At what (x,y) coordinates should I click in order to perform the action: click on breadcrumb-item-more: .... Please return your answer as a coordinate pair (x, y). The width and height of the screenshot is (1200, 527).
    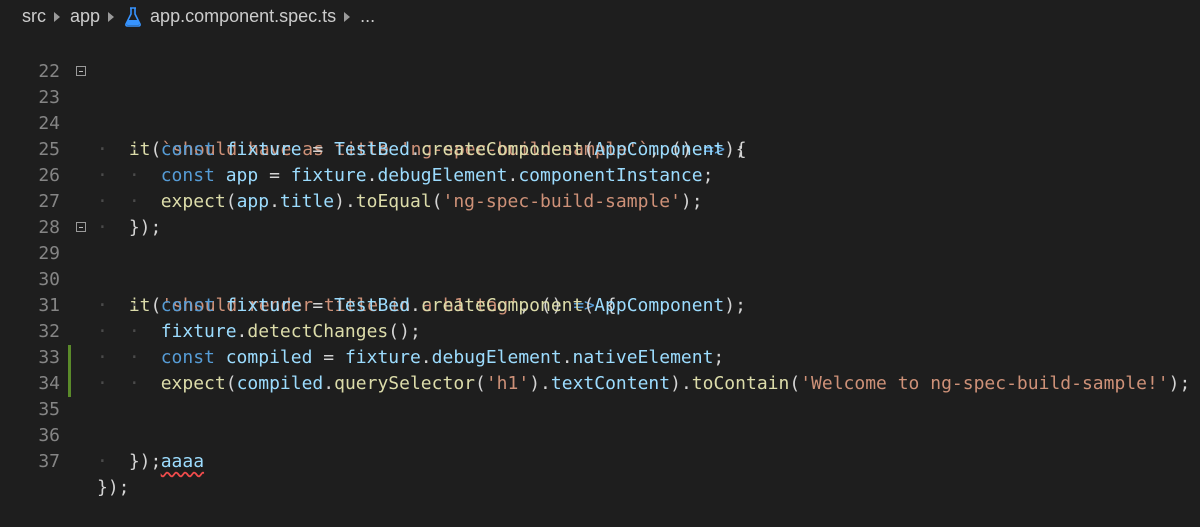
    Looking at the image, I should click on (367, 16).